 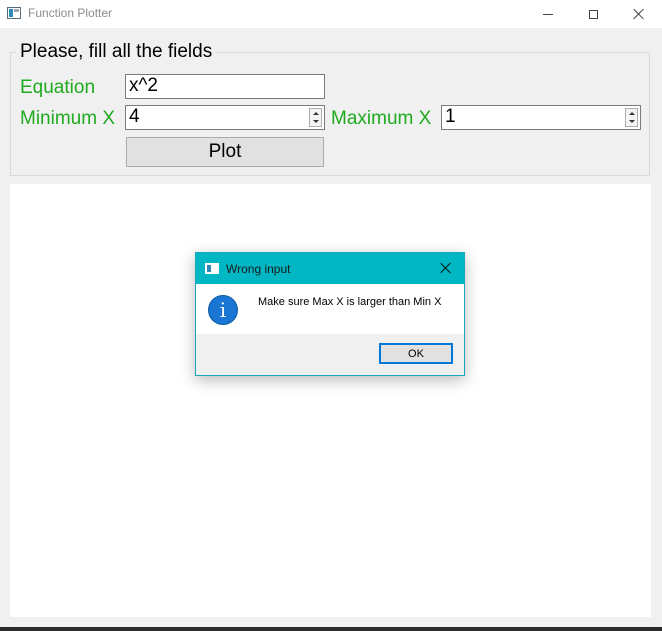 I want to click on dialog-message: Make sure Max X is larger than Min X, so click(x=350, y=302).